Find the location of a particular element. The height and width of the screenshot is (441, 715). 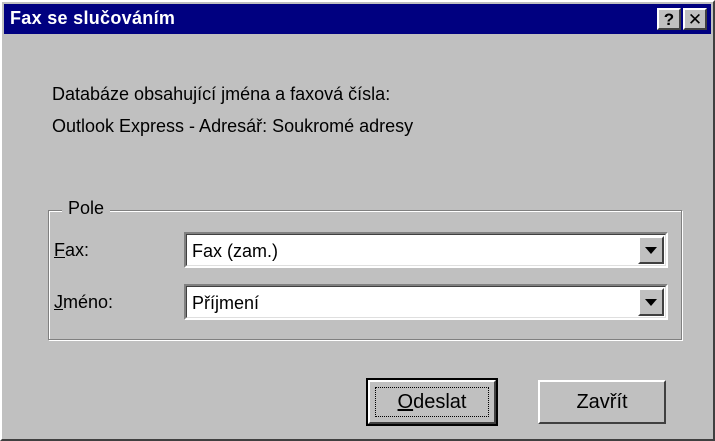

fax-field-label: Fax: is located at coordinates (71, 250).